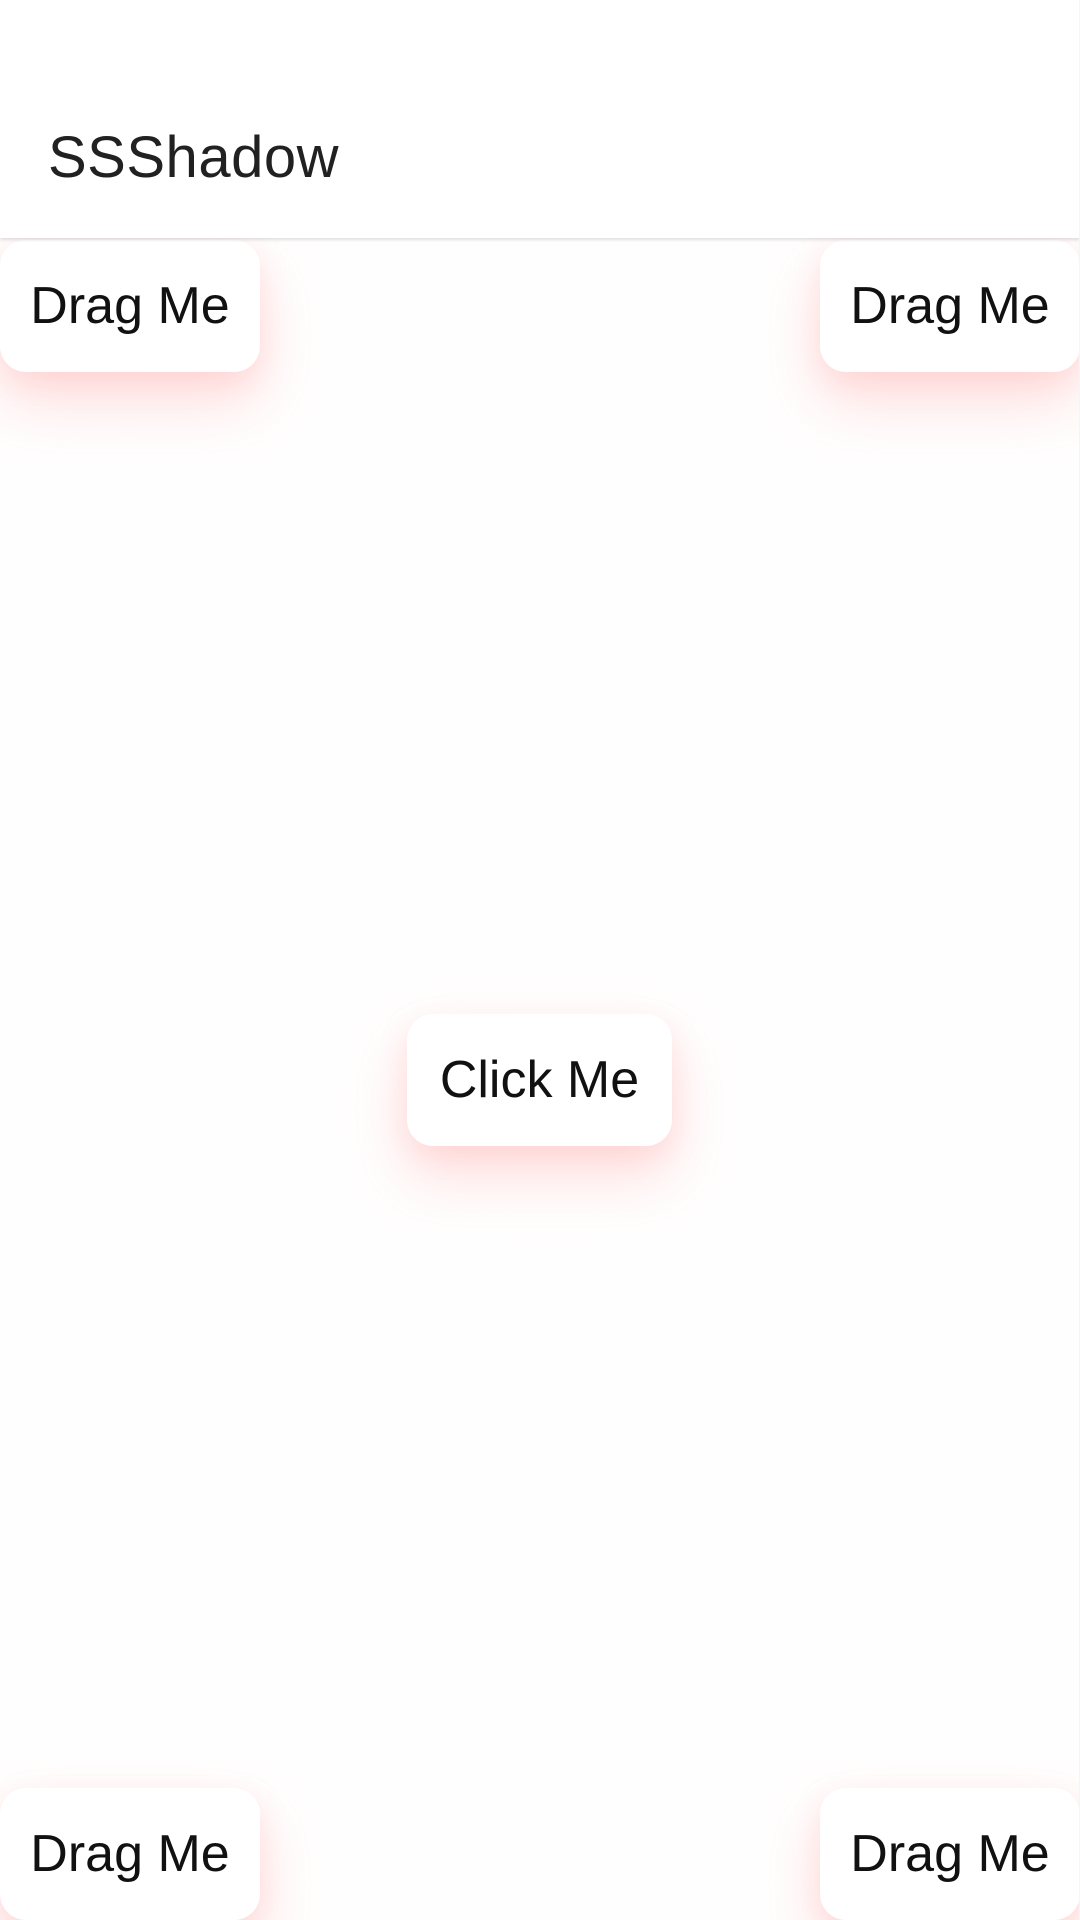 The image size is (1080, 1920). Describe the element at coordinates (130, 306) in the screenshot. I see `drag-me-button-top-left: Drag Me` at that location.